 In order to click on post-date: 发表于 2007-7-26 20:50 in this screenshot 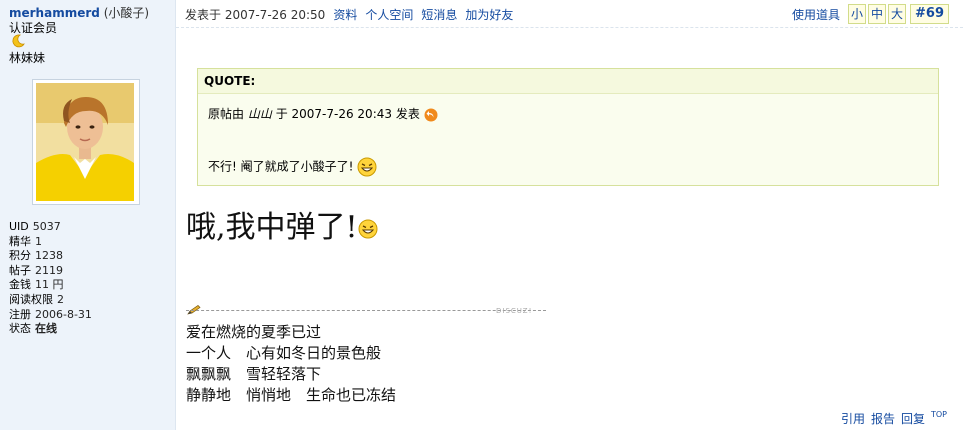, I will do `click(255, 15)`.